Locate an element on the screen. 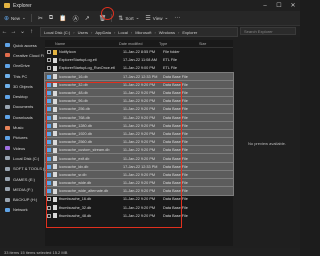 Image resolution: width=320 pixels, height=256 pixels. sidebar-item: Pictures is located at coordinates (22, 138).